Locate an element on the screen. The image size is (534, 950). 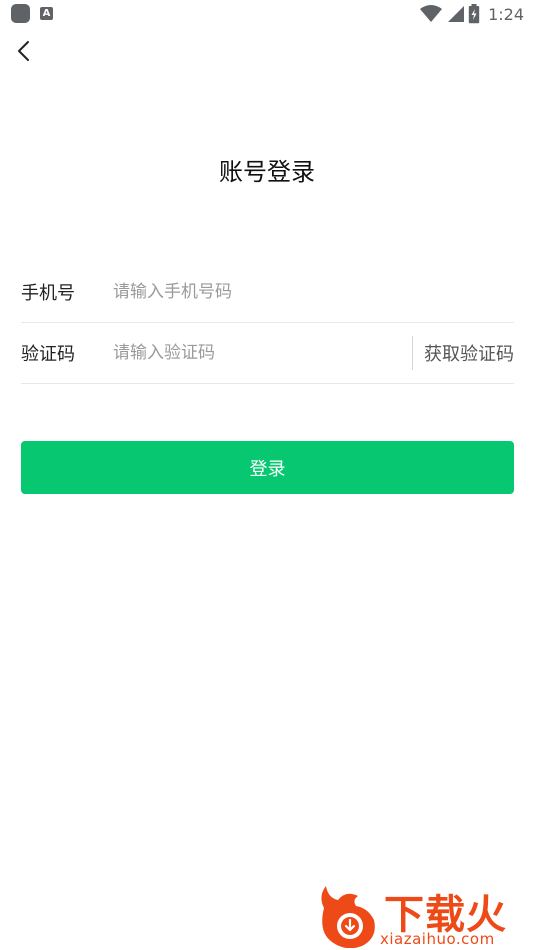
phone-input is located at coordinates (313, 292).